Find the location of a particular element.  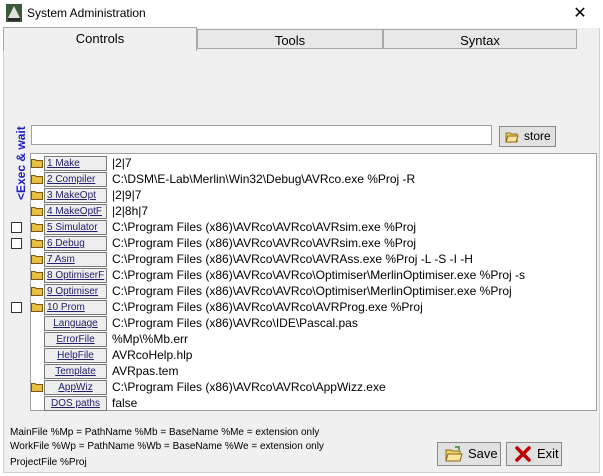

tool-command-text: |2|8h|7 is located at coordinates (130, 211).